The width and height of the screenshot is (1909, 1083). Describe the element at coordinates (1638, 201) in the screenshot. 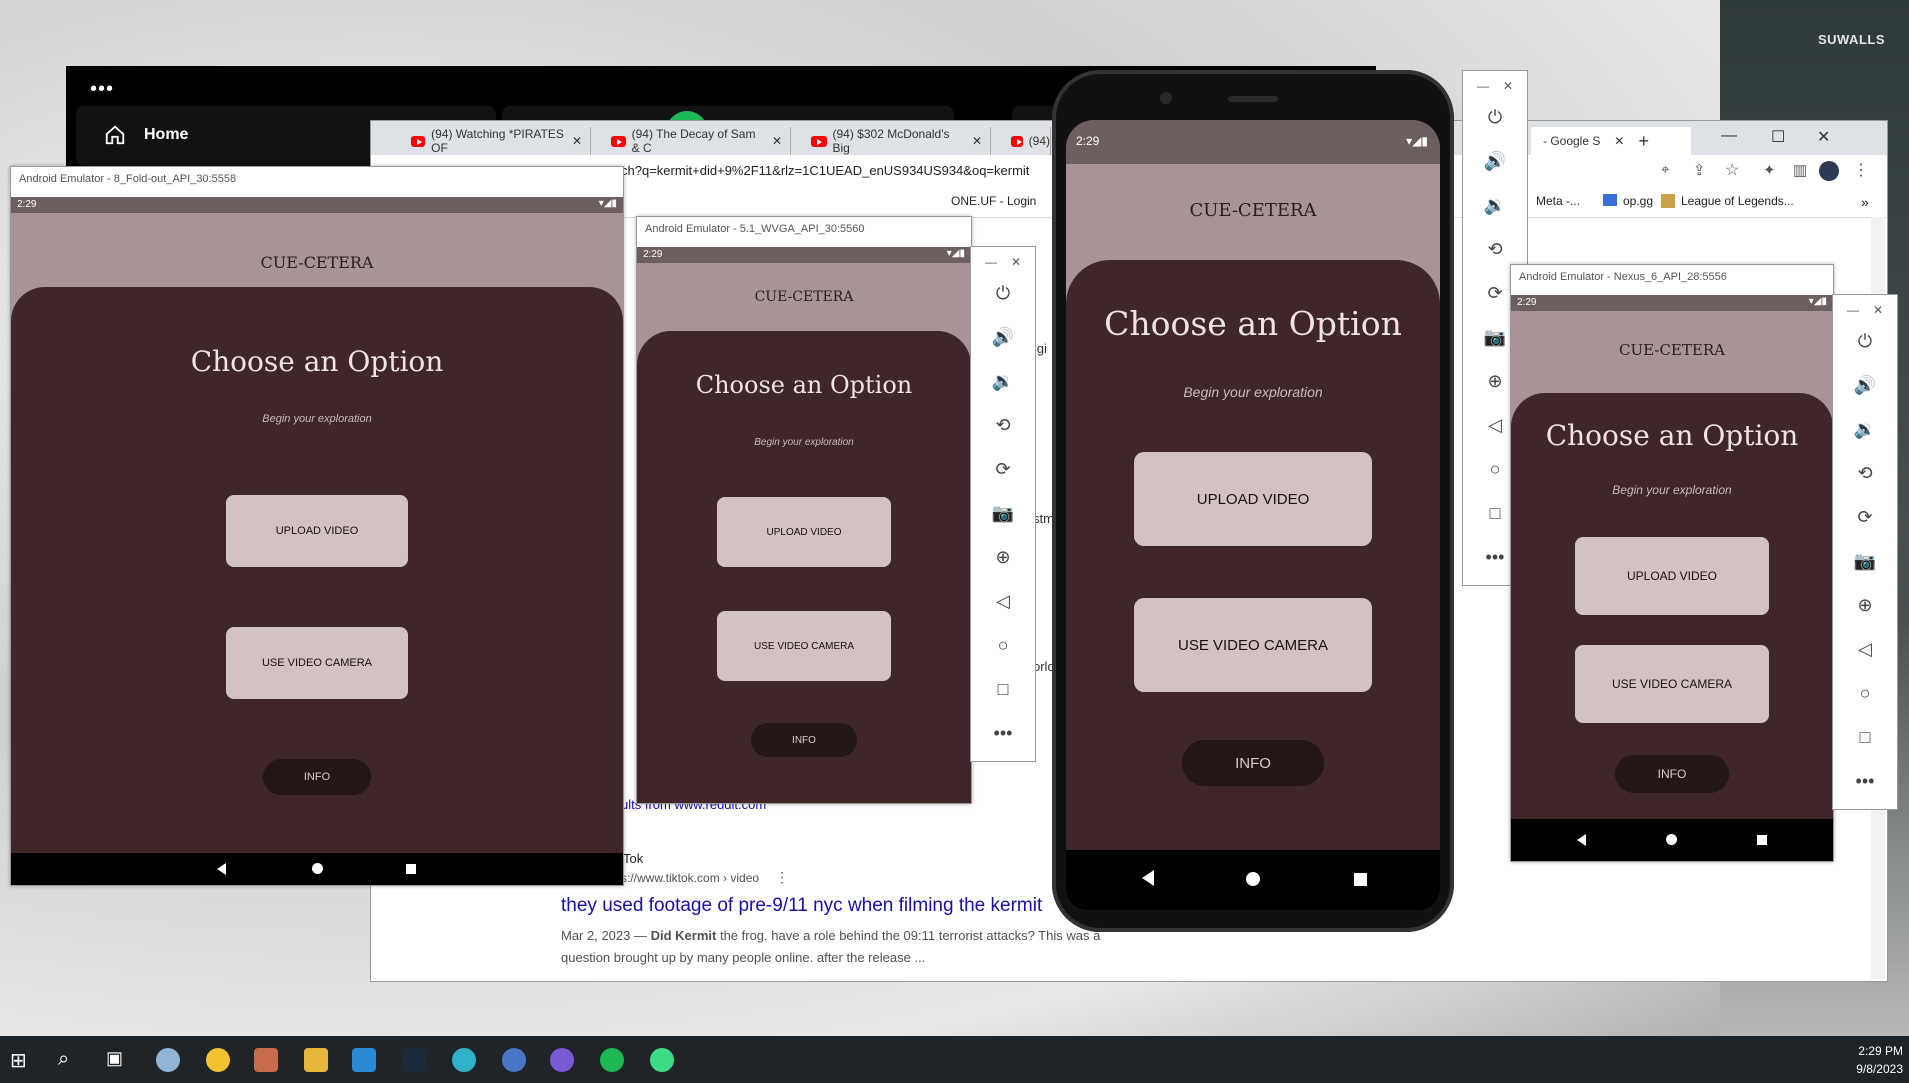

I see `bookmark-item: op.gg` at that location.